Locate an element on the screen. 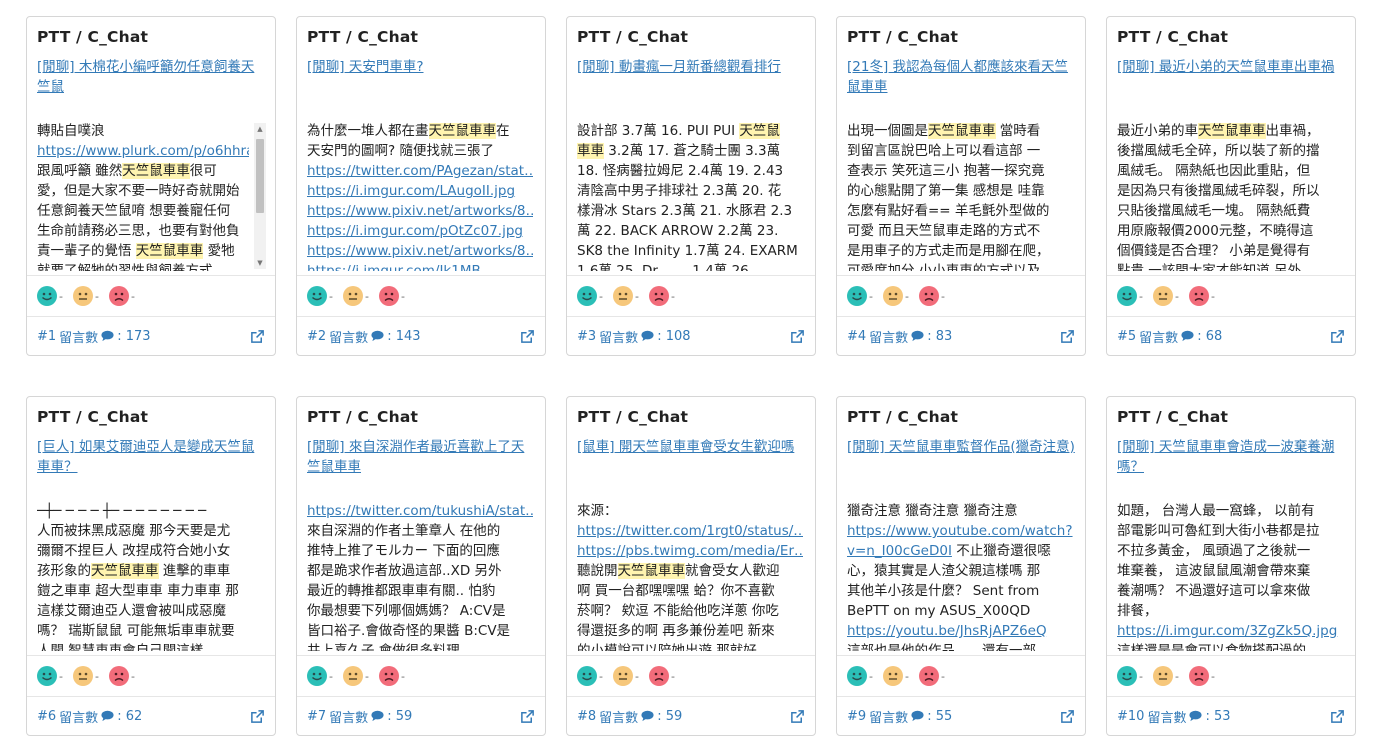 This screenshot has height=750, width=1377. excerpt-link: v=n_I00cGeD0I is located at coordinates (899, 551).